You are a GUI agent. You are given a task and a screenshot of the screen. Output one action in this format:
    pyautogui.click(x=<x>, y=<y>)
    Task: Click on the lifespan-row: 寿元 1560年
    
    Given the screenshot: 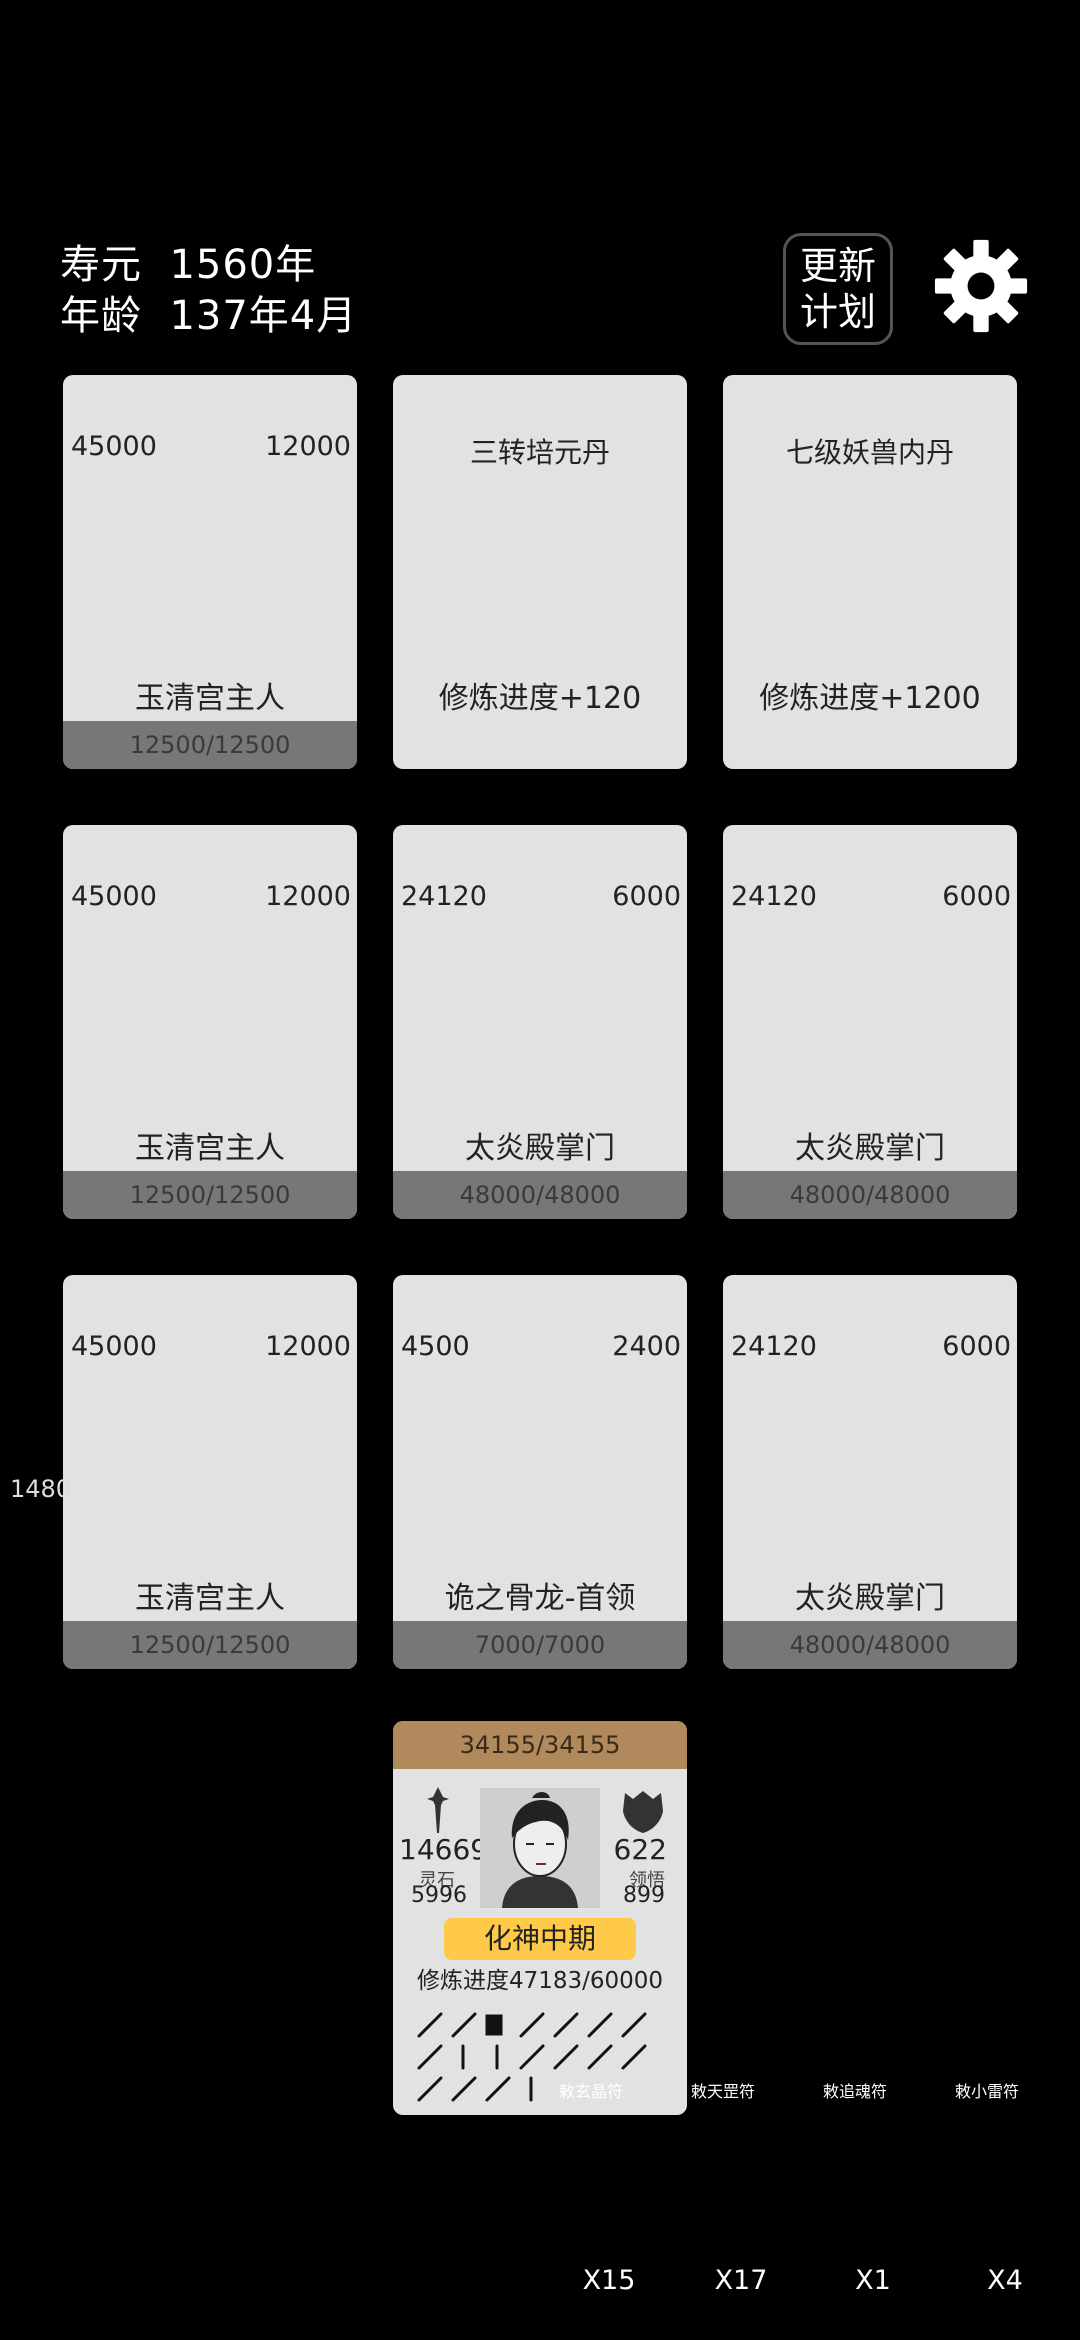 What is the action you would take?
    pyautogui.click(x=188, y=261)
    